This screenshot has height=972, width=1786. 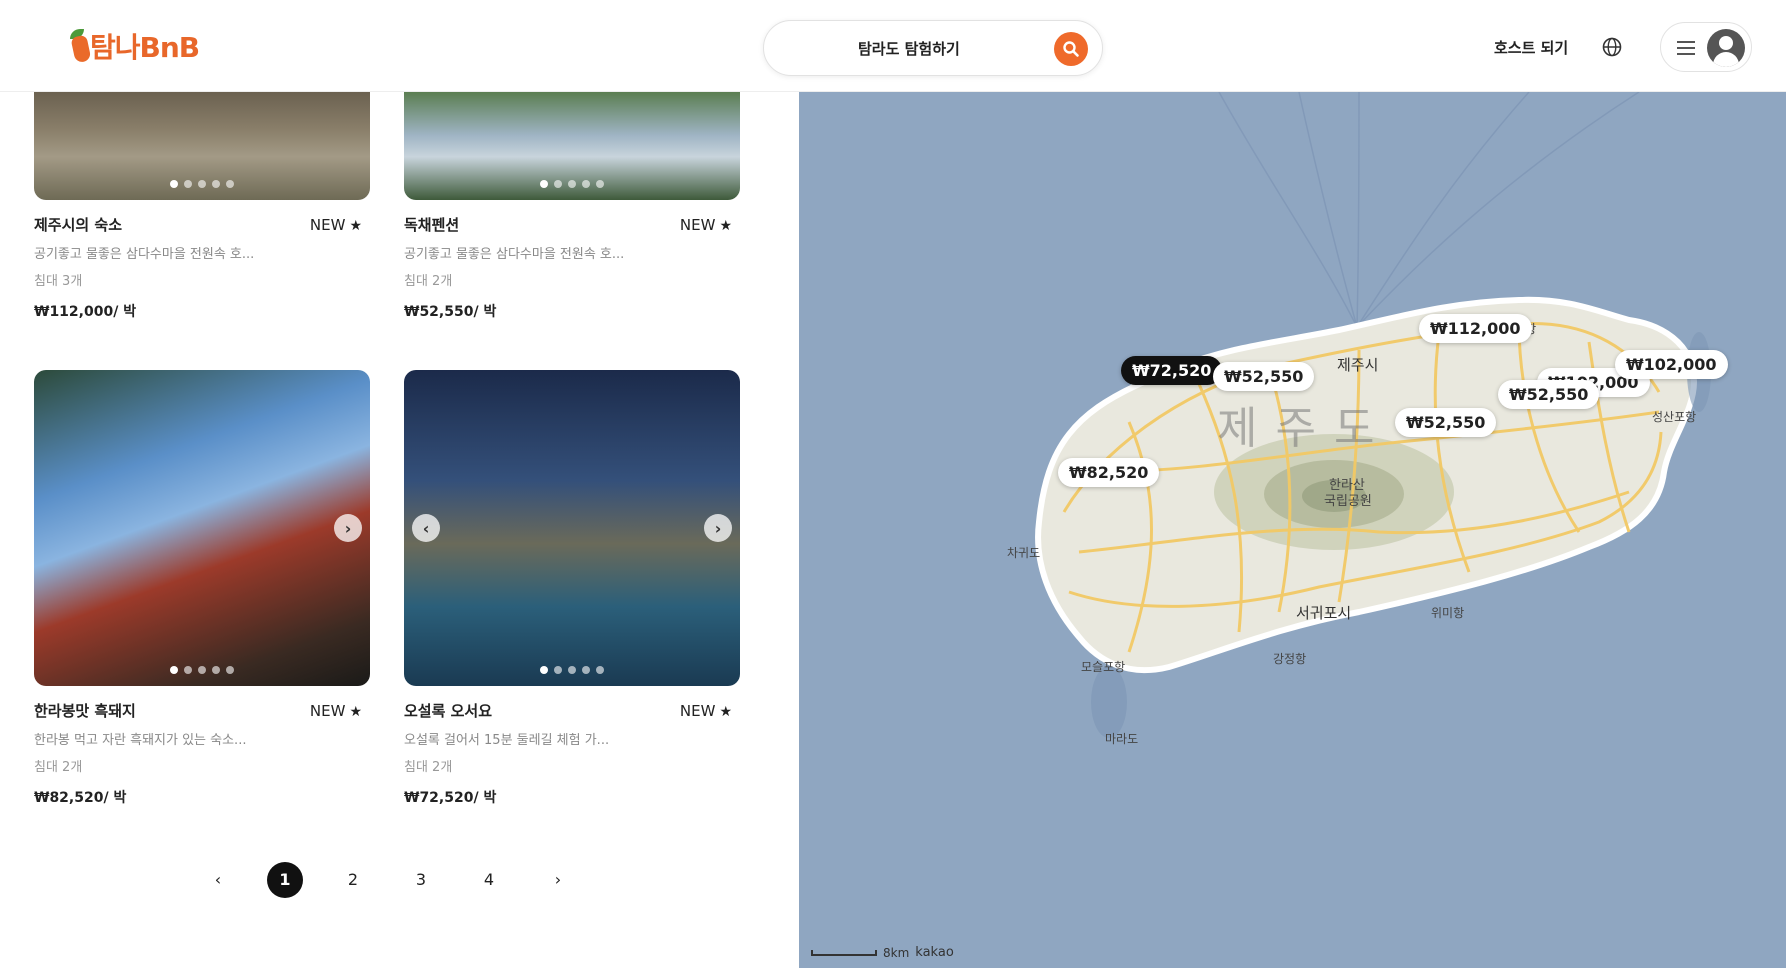 I want to click on pagination: ‹ 1 2 3 4 ›, so click(x=390, y=882).